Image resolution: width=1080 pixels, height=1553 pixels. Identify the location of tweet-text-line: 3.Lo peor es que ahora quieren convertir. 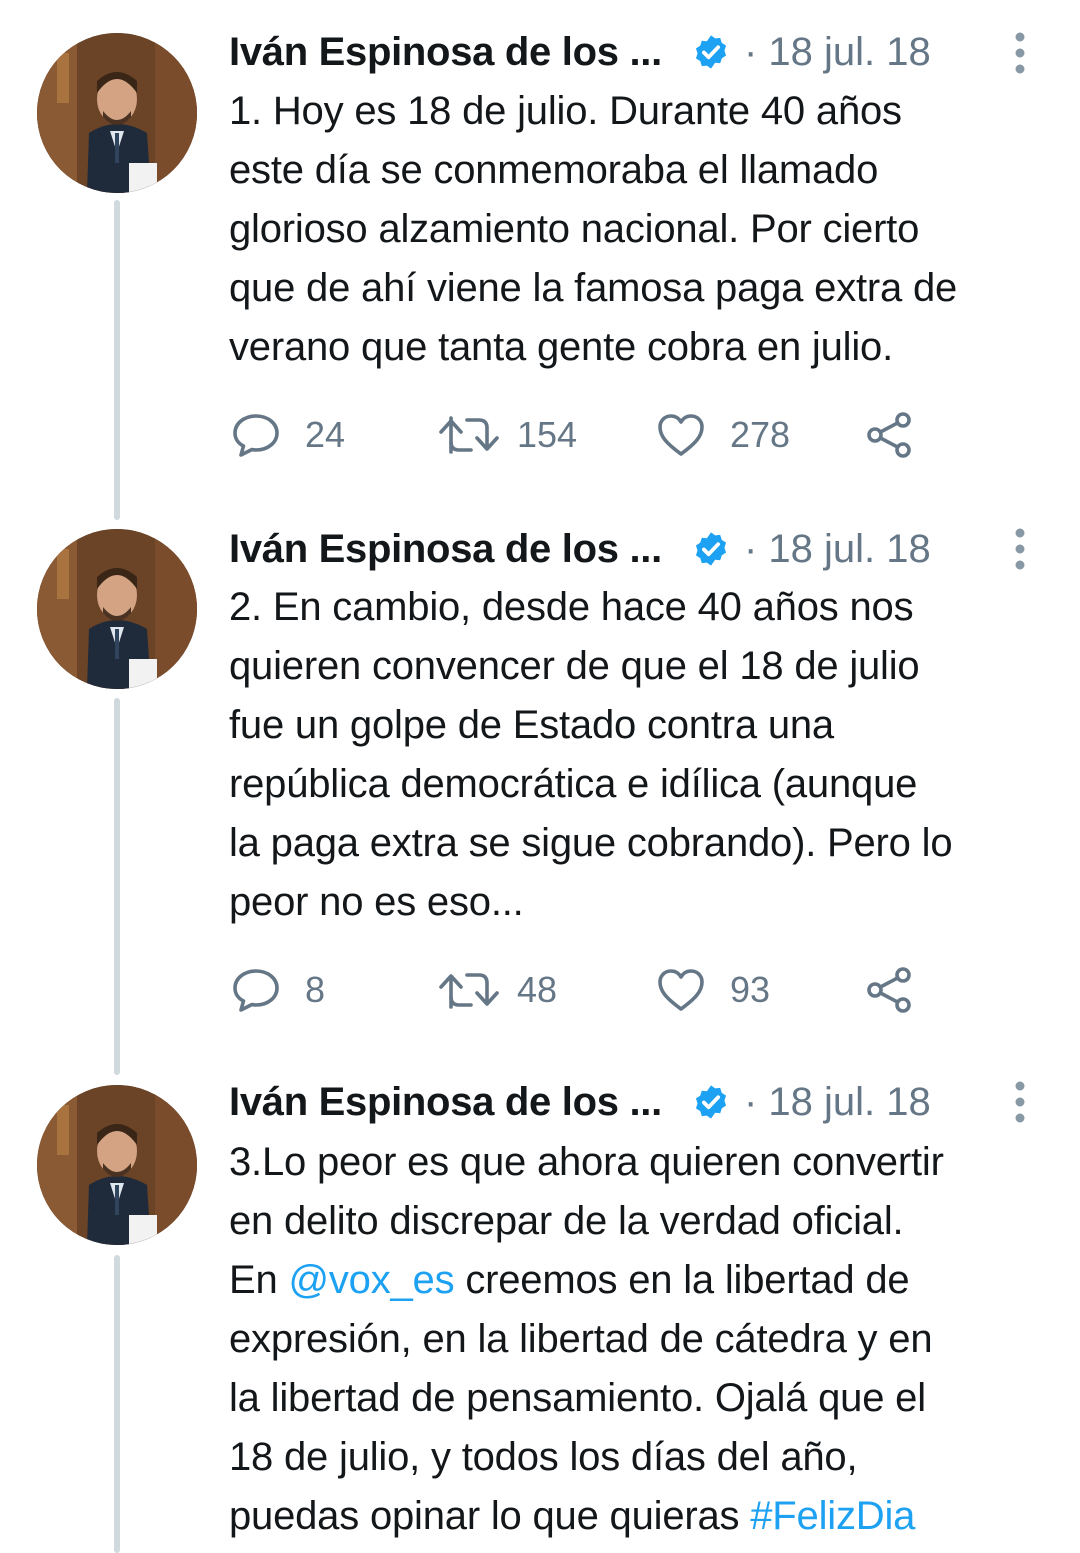
(586, 1162).